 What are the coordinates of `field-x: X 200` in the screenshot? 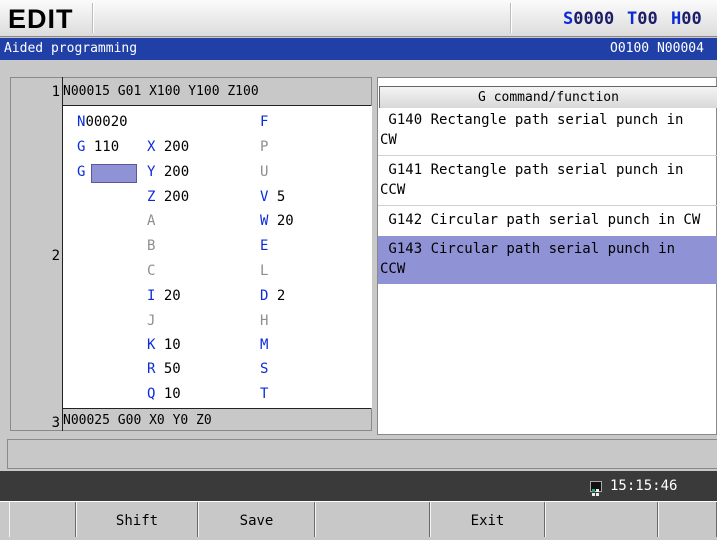 It's located at (168, 147).